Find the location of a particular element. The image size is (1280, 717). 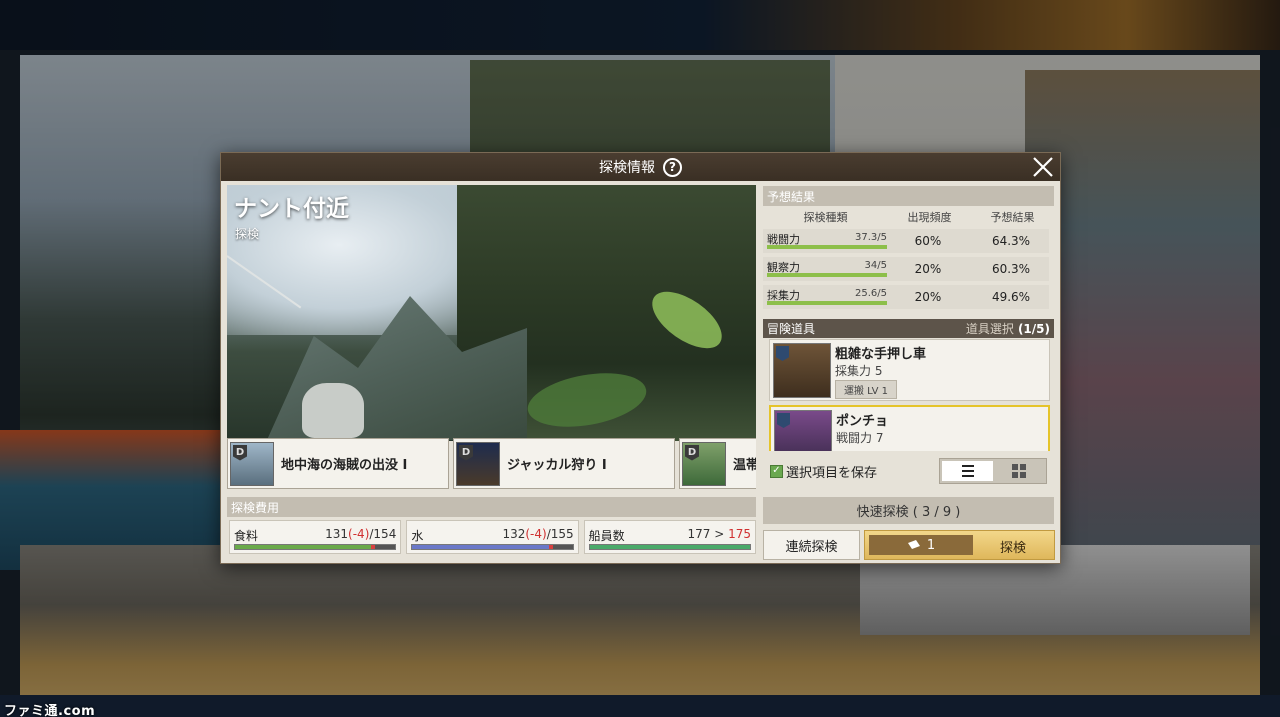

crew-label: 船員数 is located at coordinates (606, 536).